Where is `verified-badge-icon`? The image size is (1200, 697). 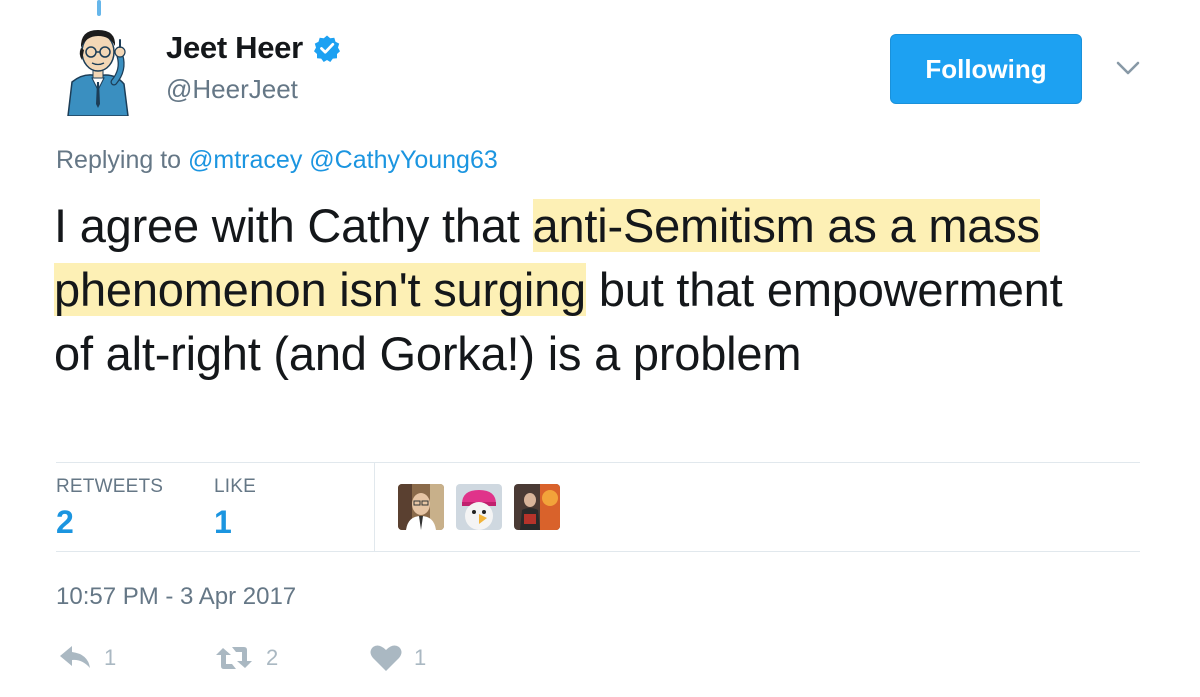 verified-badge-icon is located at coordinates (326, 48).